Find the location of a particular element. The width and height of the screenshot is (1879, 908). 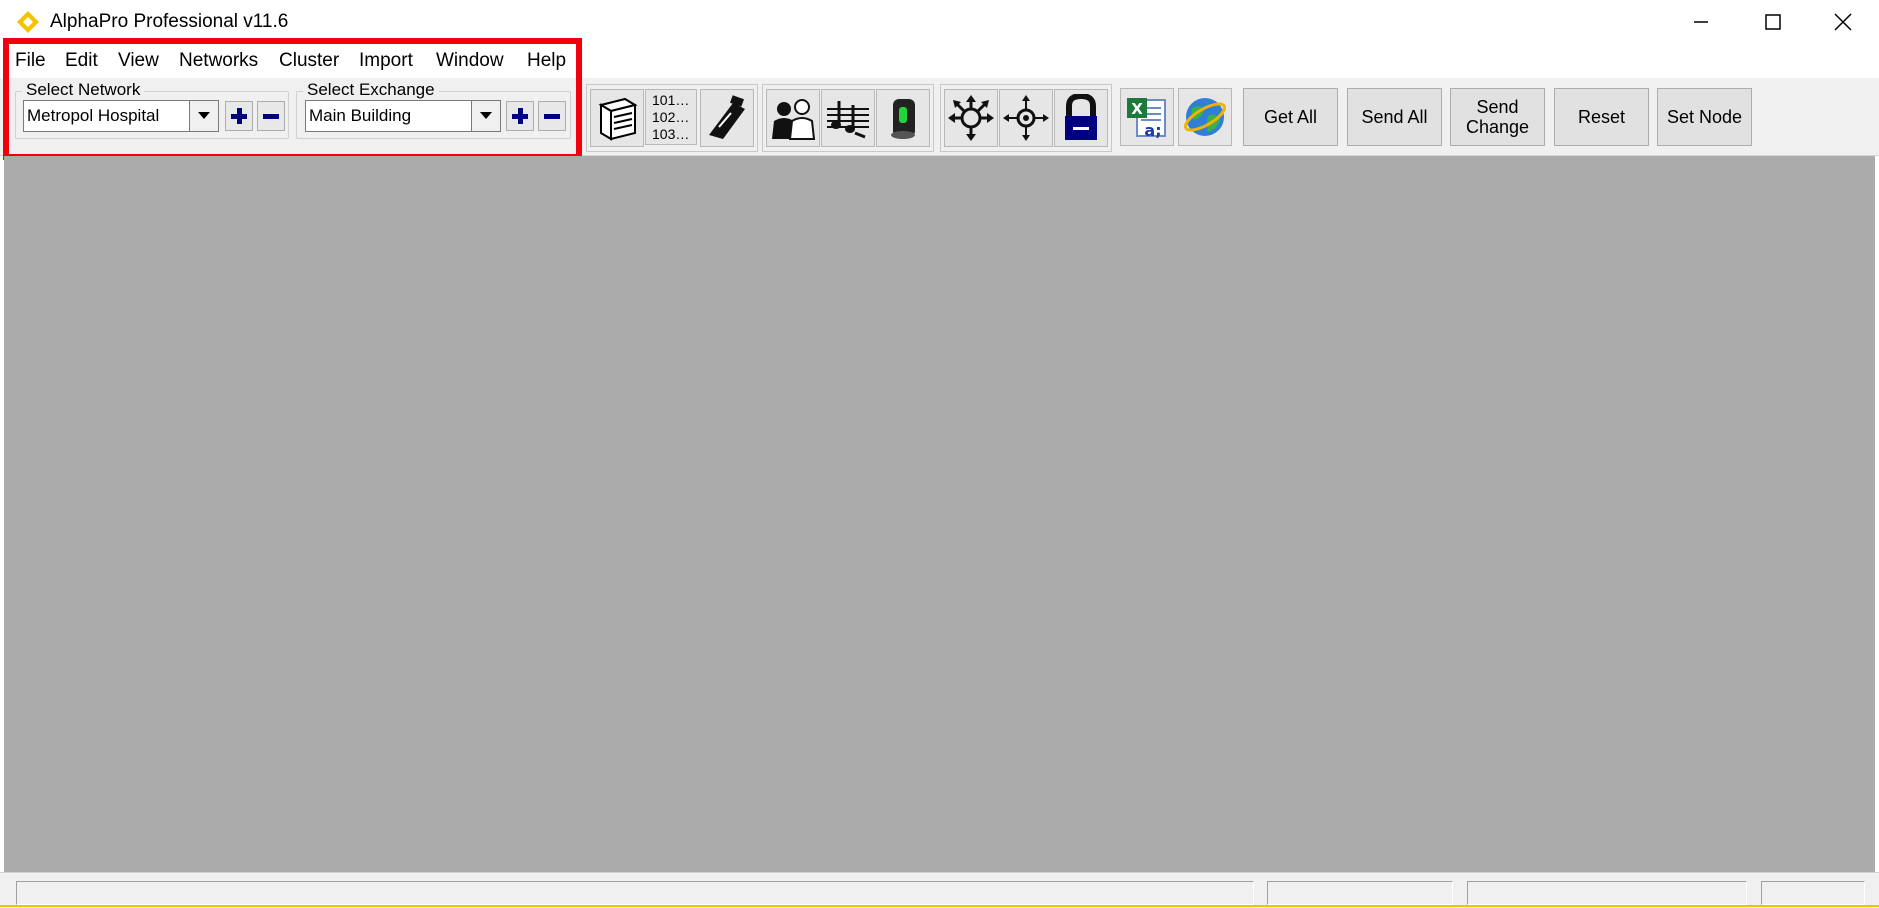

exchange-select: Main Building is located at coordinates (403, 116).